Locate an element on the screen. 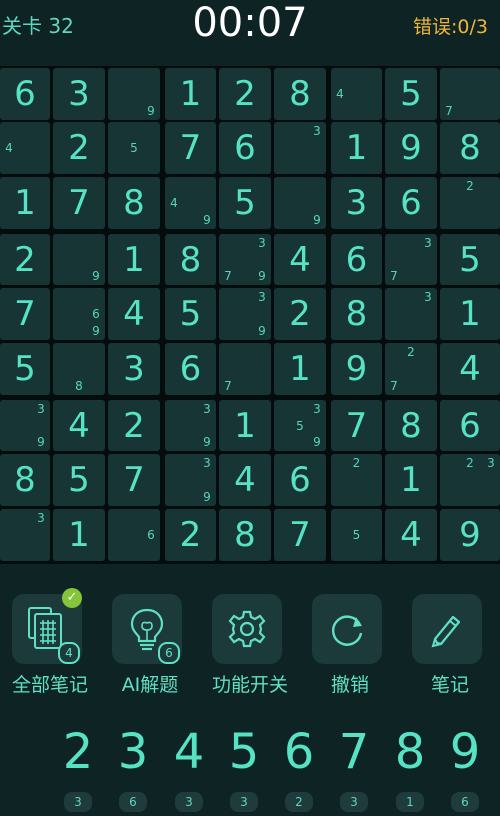  sudoku-cell: 37 is located at coordinates (411, 259).